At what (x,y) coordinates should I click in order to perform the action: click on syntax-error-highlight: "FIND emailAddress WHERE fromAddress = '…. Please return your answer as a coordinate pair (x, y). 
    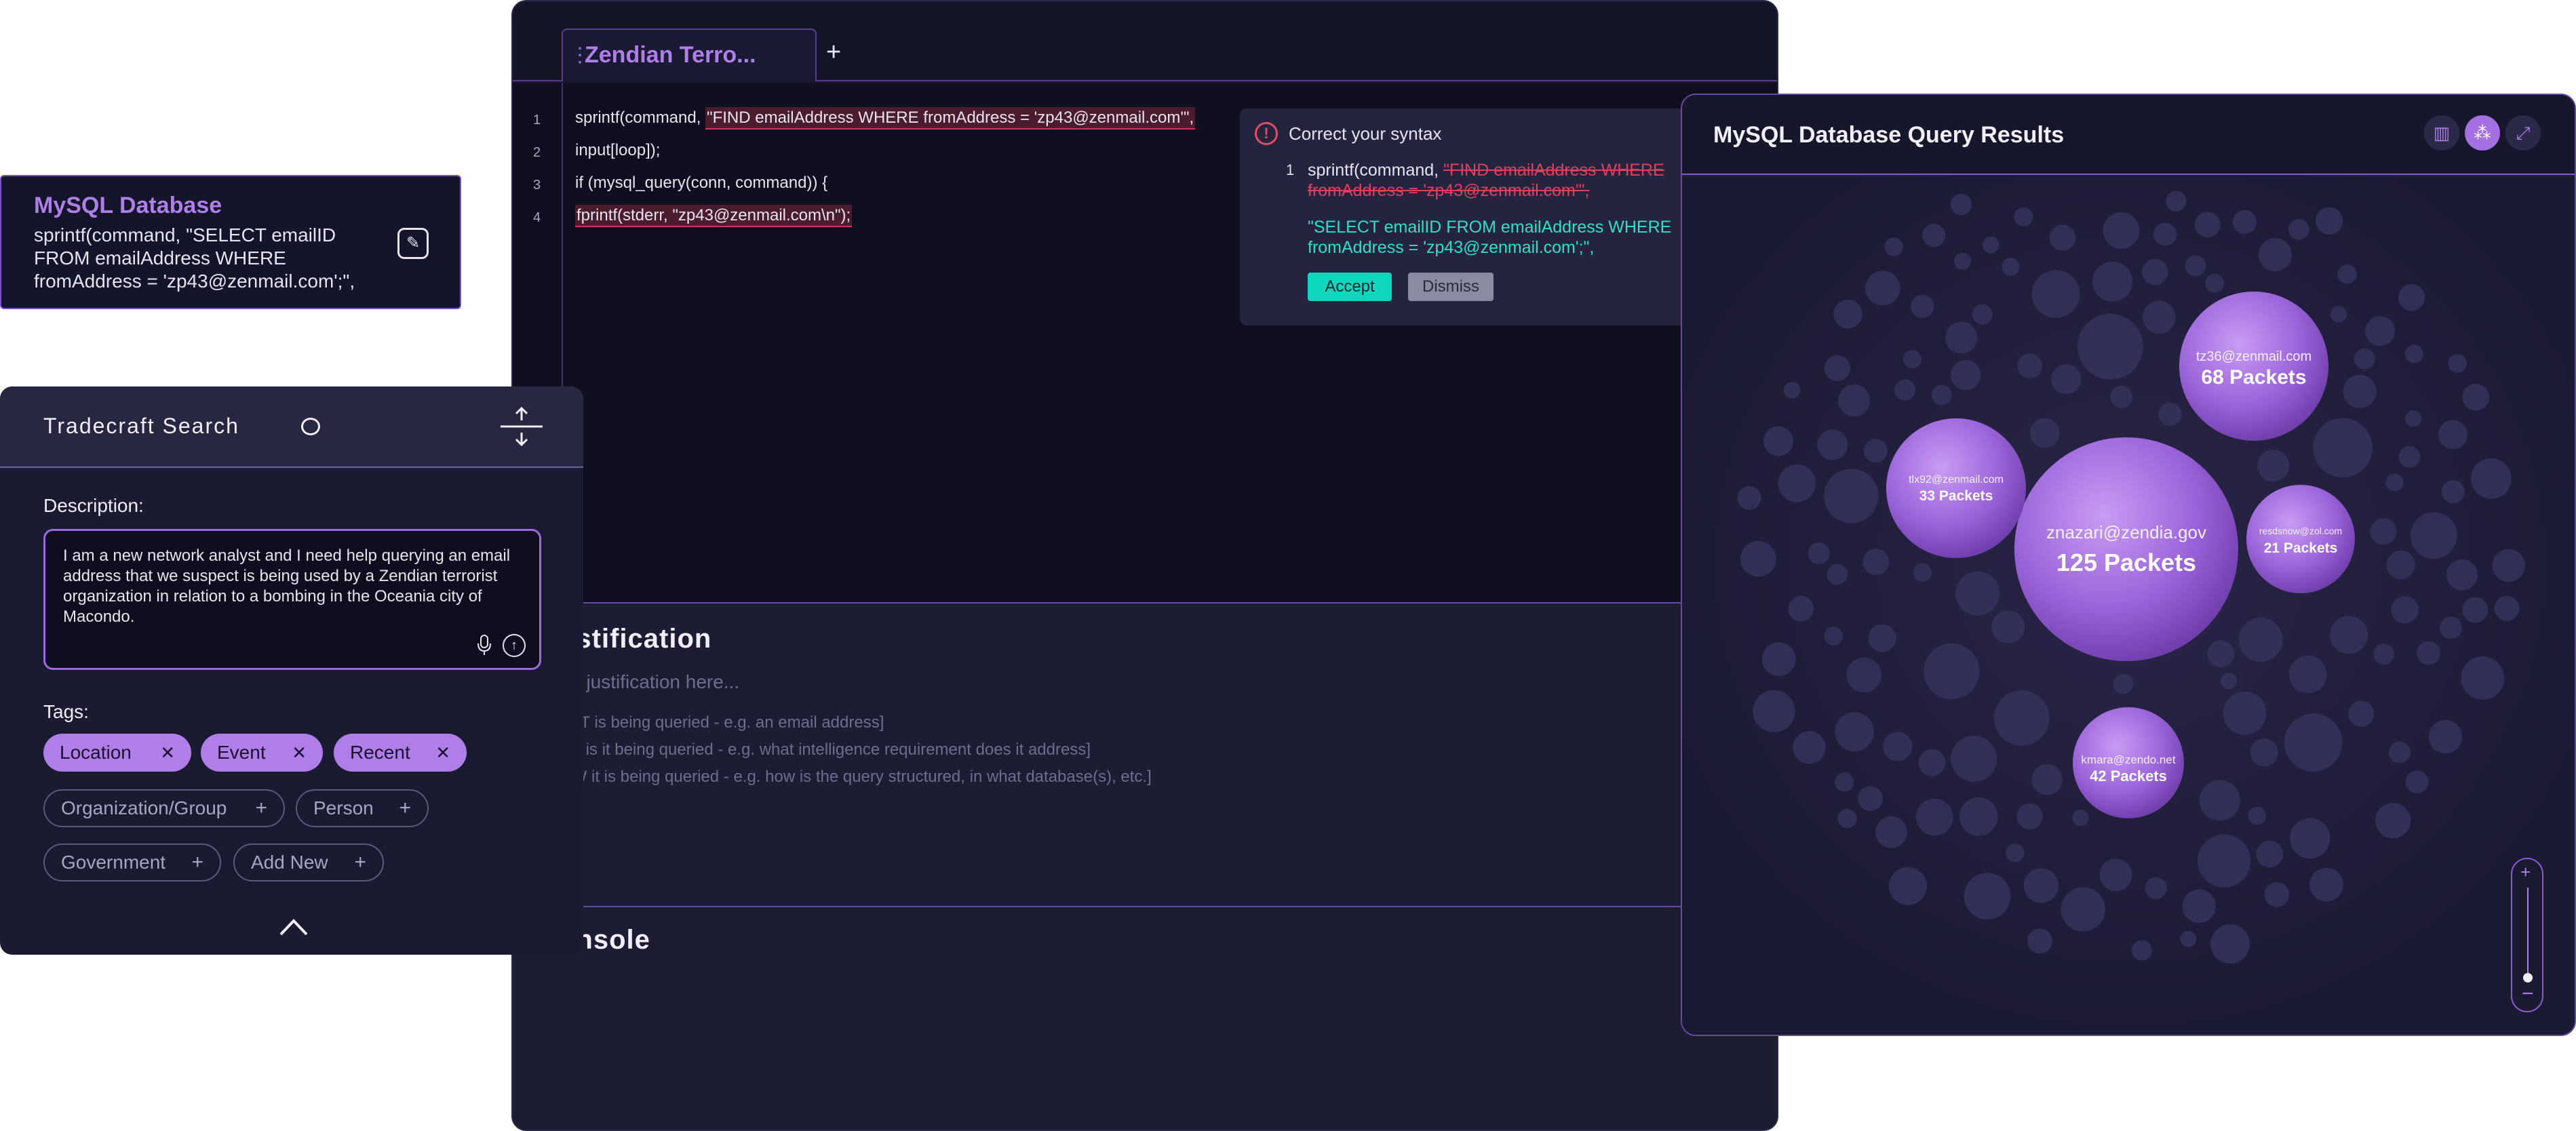
    Looking at the image, I should click on (950, 118).